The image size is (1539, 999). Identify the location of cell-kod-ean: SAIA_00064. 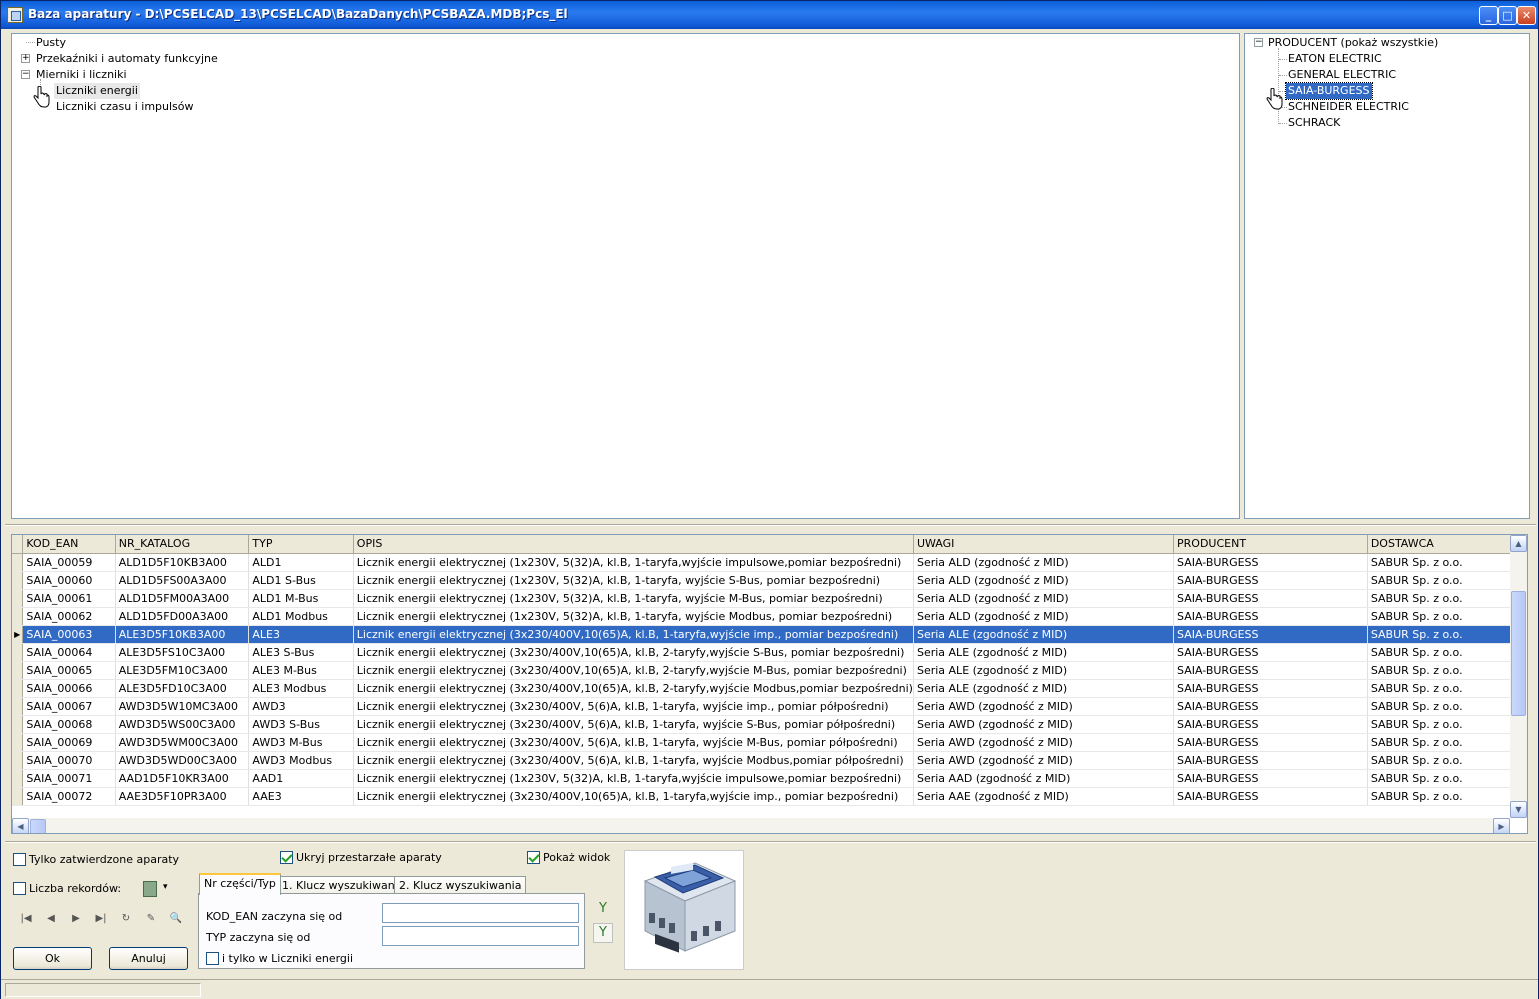
(69, 652).